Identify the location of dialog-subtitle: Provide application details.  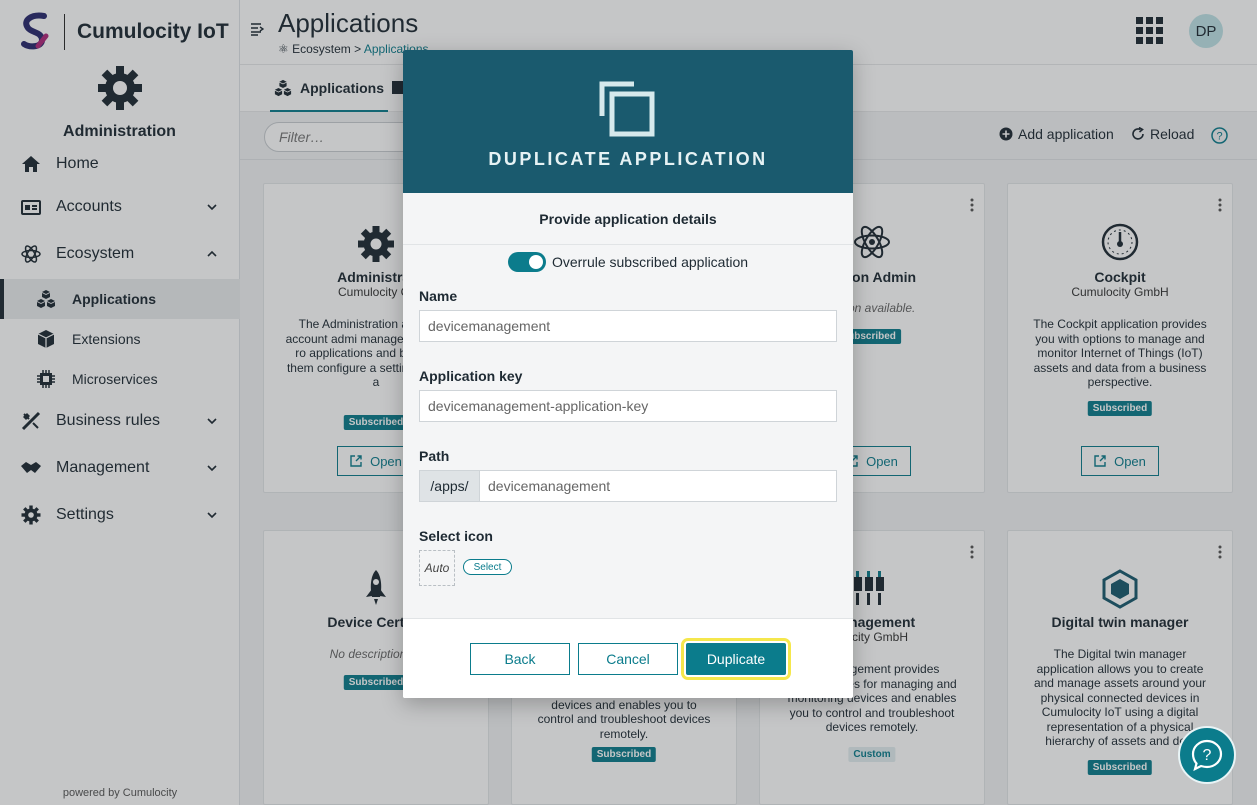
(628, 219).